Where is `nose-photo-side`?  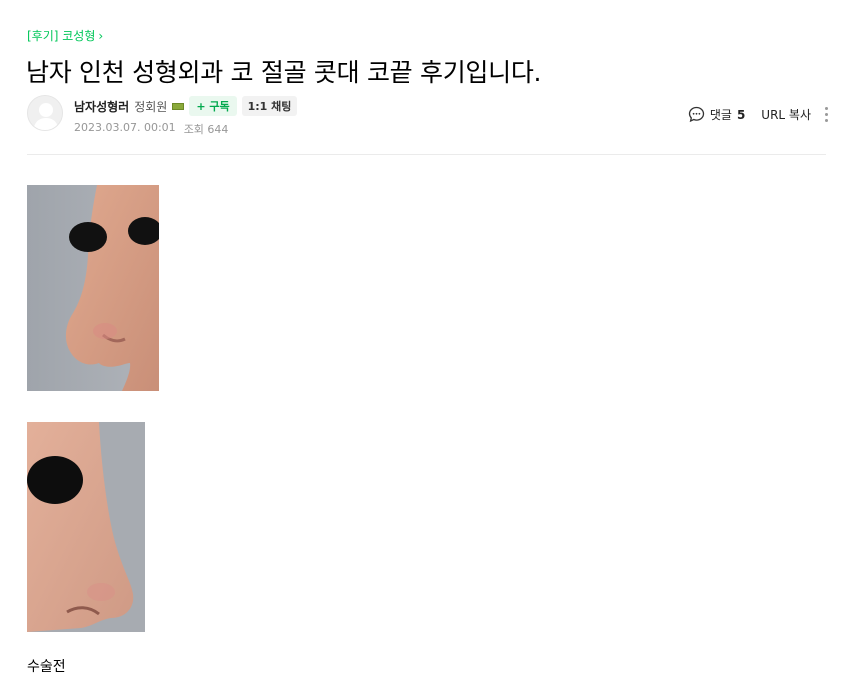 nose-photo-side is located at coordinates (93, 288).